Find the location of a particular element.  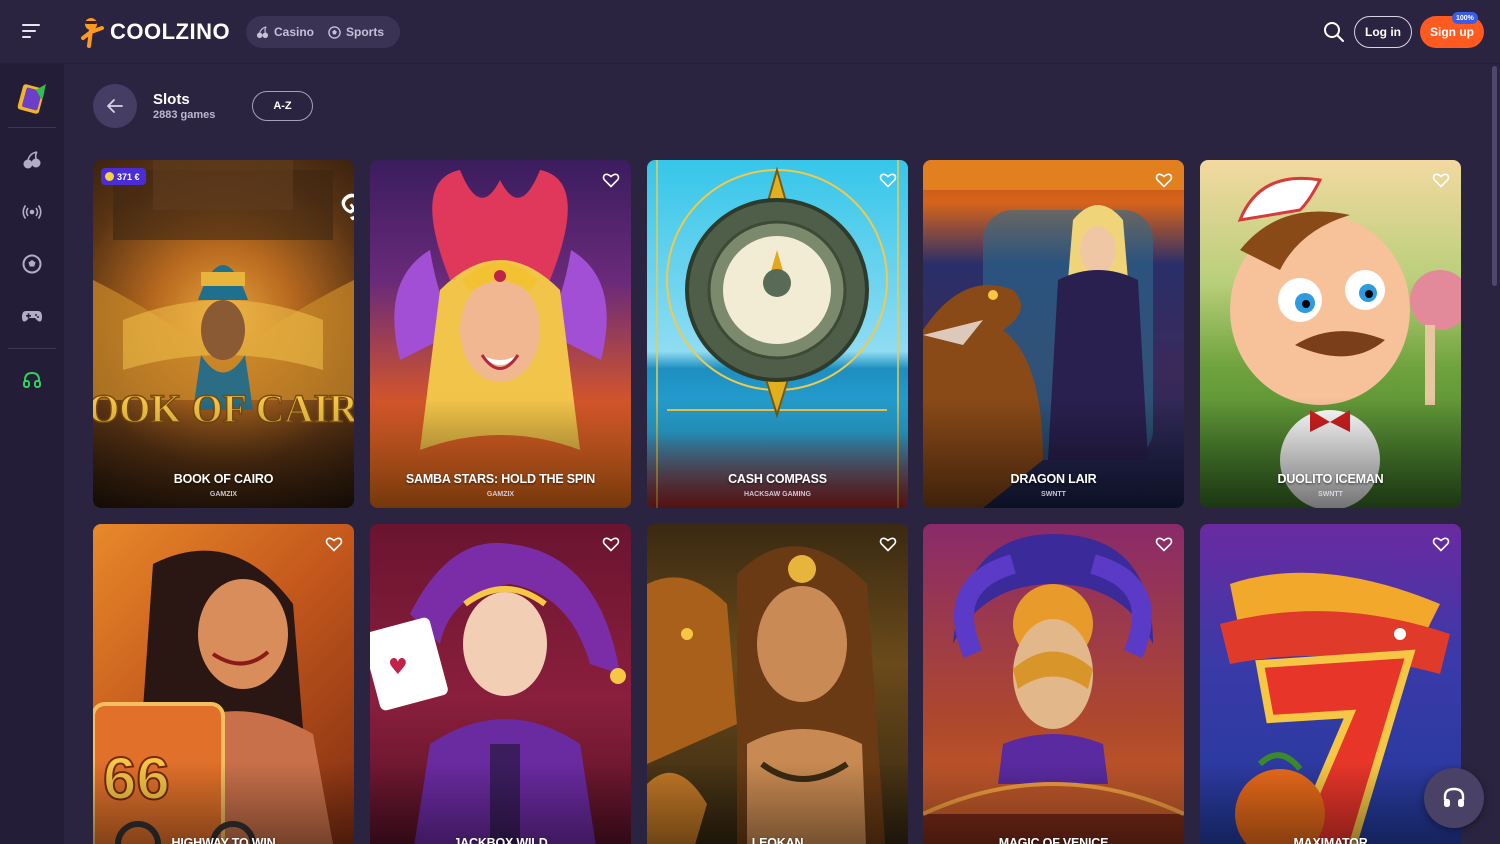

game-card: LEOKAN is located at coordinates (777, 684).